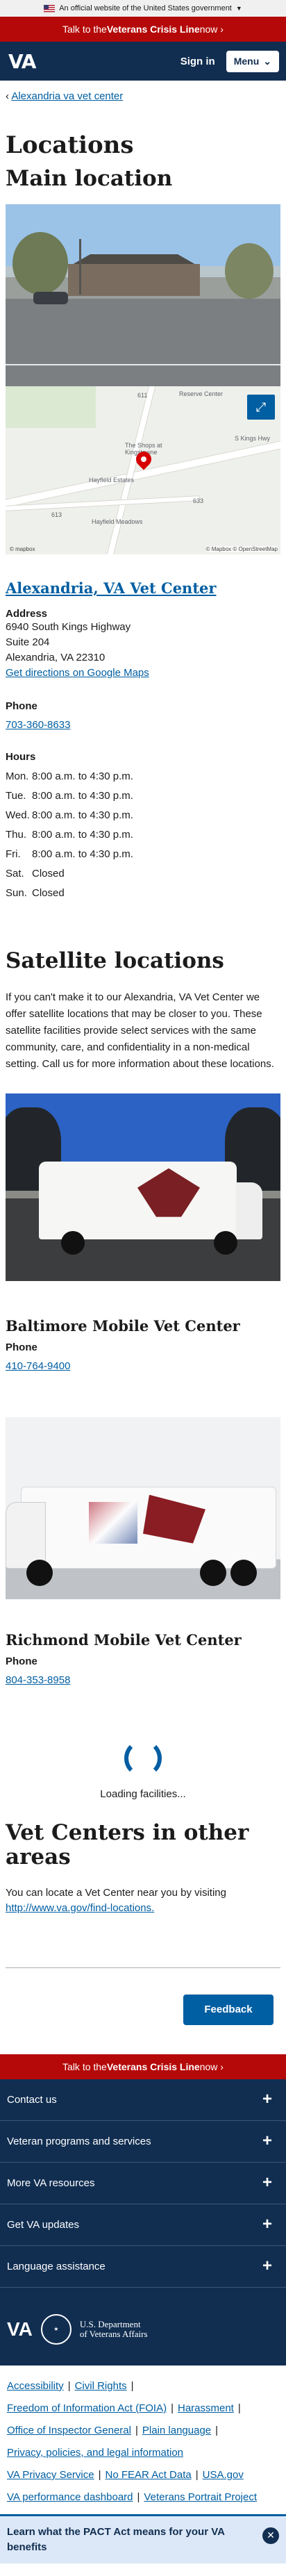  Describe the element at coordinates (15, 874) in the screenshot. I see `day: Sat.` at that location.